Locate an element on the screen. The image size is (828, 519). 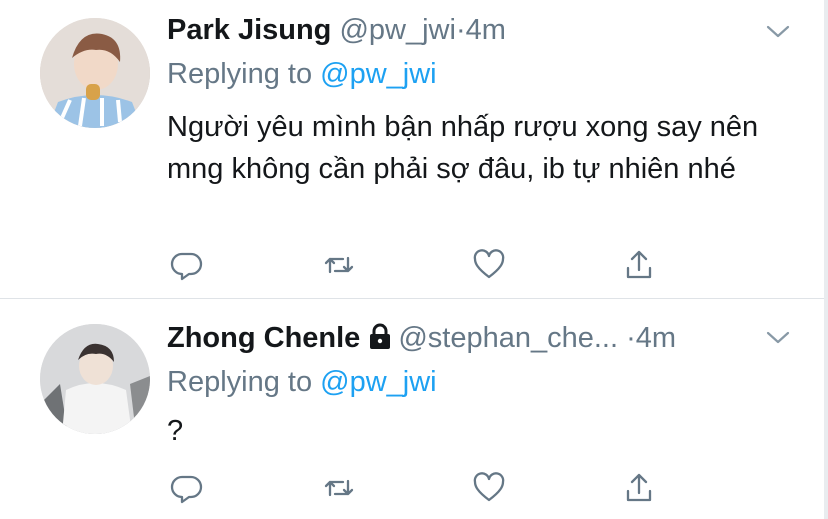
tweet-header: Zhong Chenle @stephan_che... ·4m is located at coordinates (421, 338).